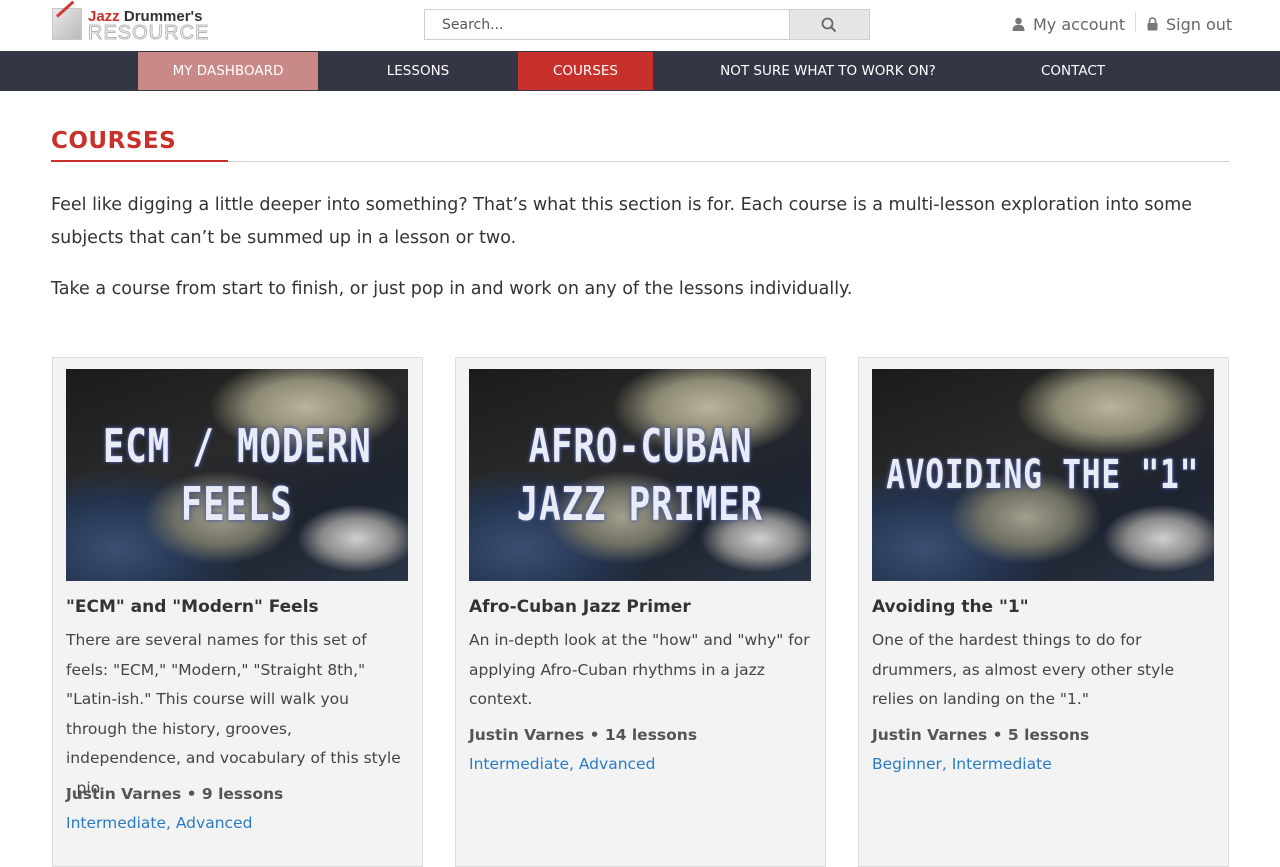 The width and height of the screenshot is (1280, 867). Describe the element at coordinates (828, 71) in the screenshot. I see `nav-item-not-sure: NOT SURE WHAT TO WORK ON?` at that location.